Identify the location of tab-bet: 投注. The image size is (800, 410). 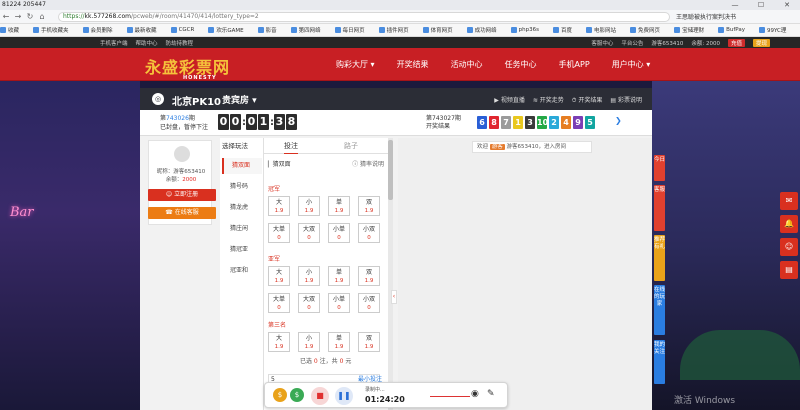
(291, 148).